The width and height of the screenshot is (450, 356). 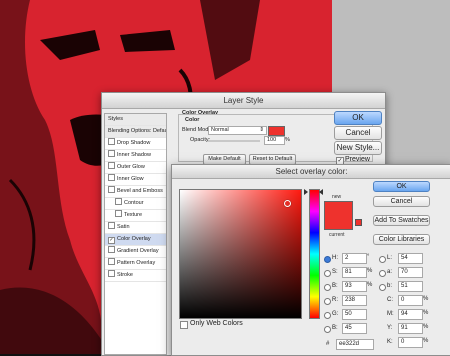 I want to click on a-input: 70, so click(x=410, y=272).